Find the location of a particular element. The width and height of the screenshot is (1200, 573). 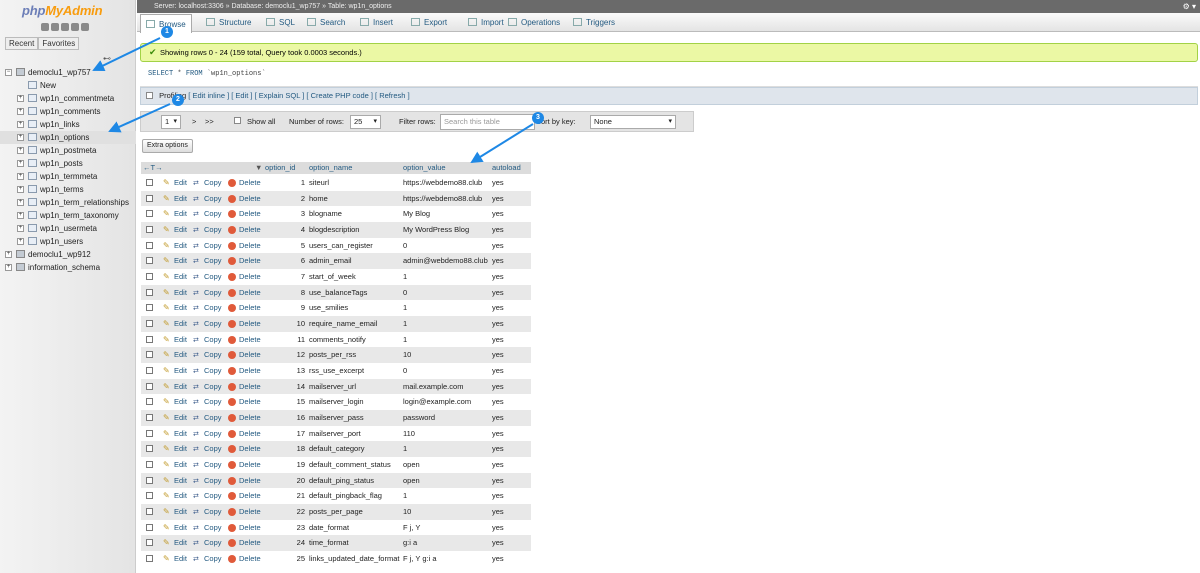

cell-option-name: default_comment_status is located at coordinates (350, 465).